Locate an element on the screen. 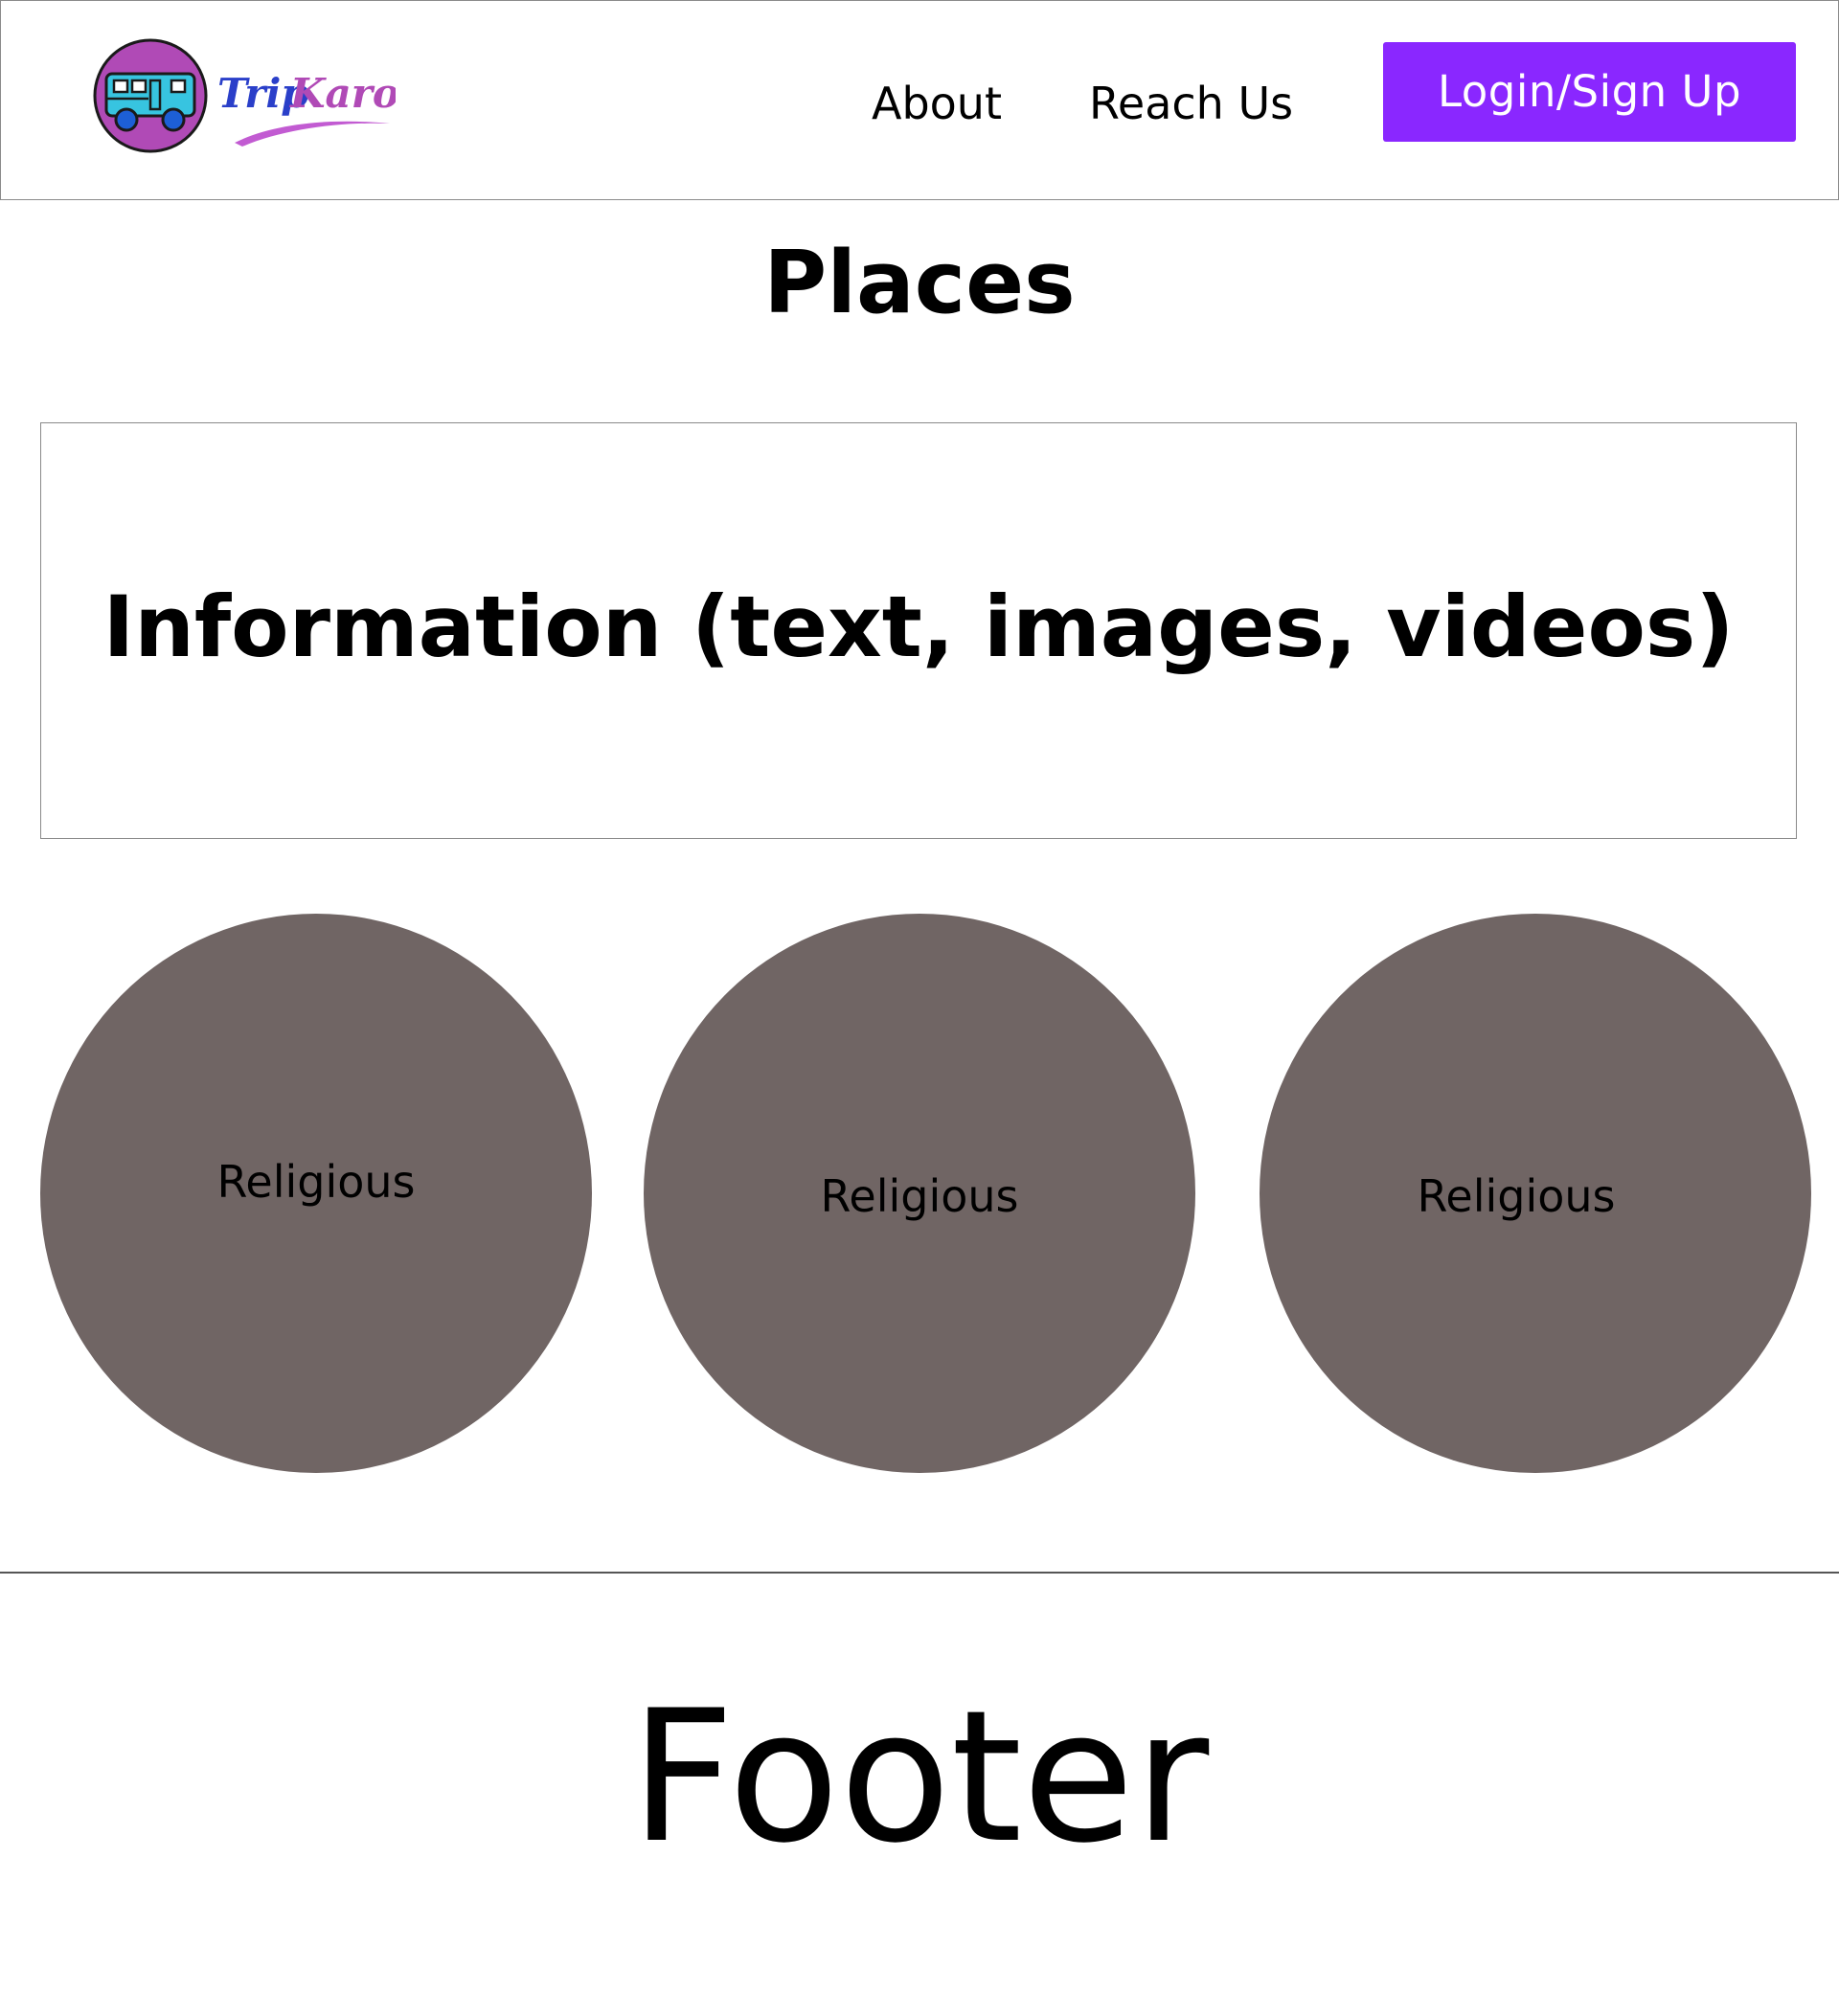  login-signup-button: Login/Sign Up is located at coordinates (1589, 92).